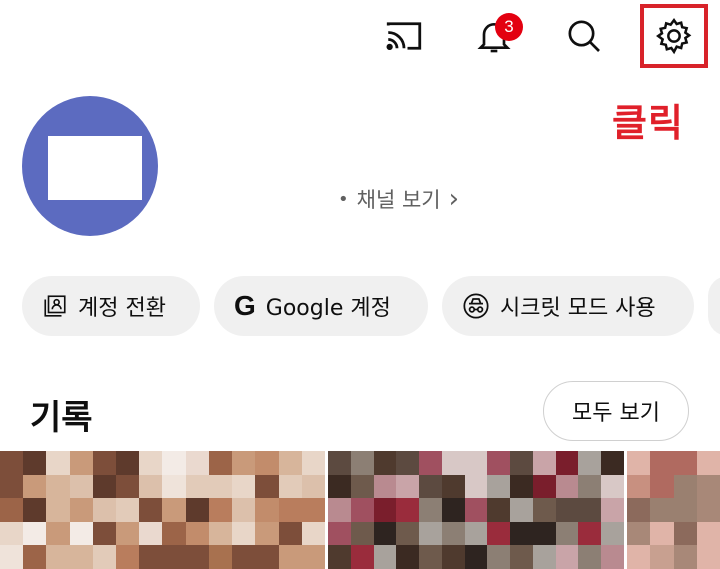  What do you see at coordinates (61, 418) in the screenshot?
I see `history-section-title: 기록` at bounding box center [61, 418].